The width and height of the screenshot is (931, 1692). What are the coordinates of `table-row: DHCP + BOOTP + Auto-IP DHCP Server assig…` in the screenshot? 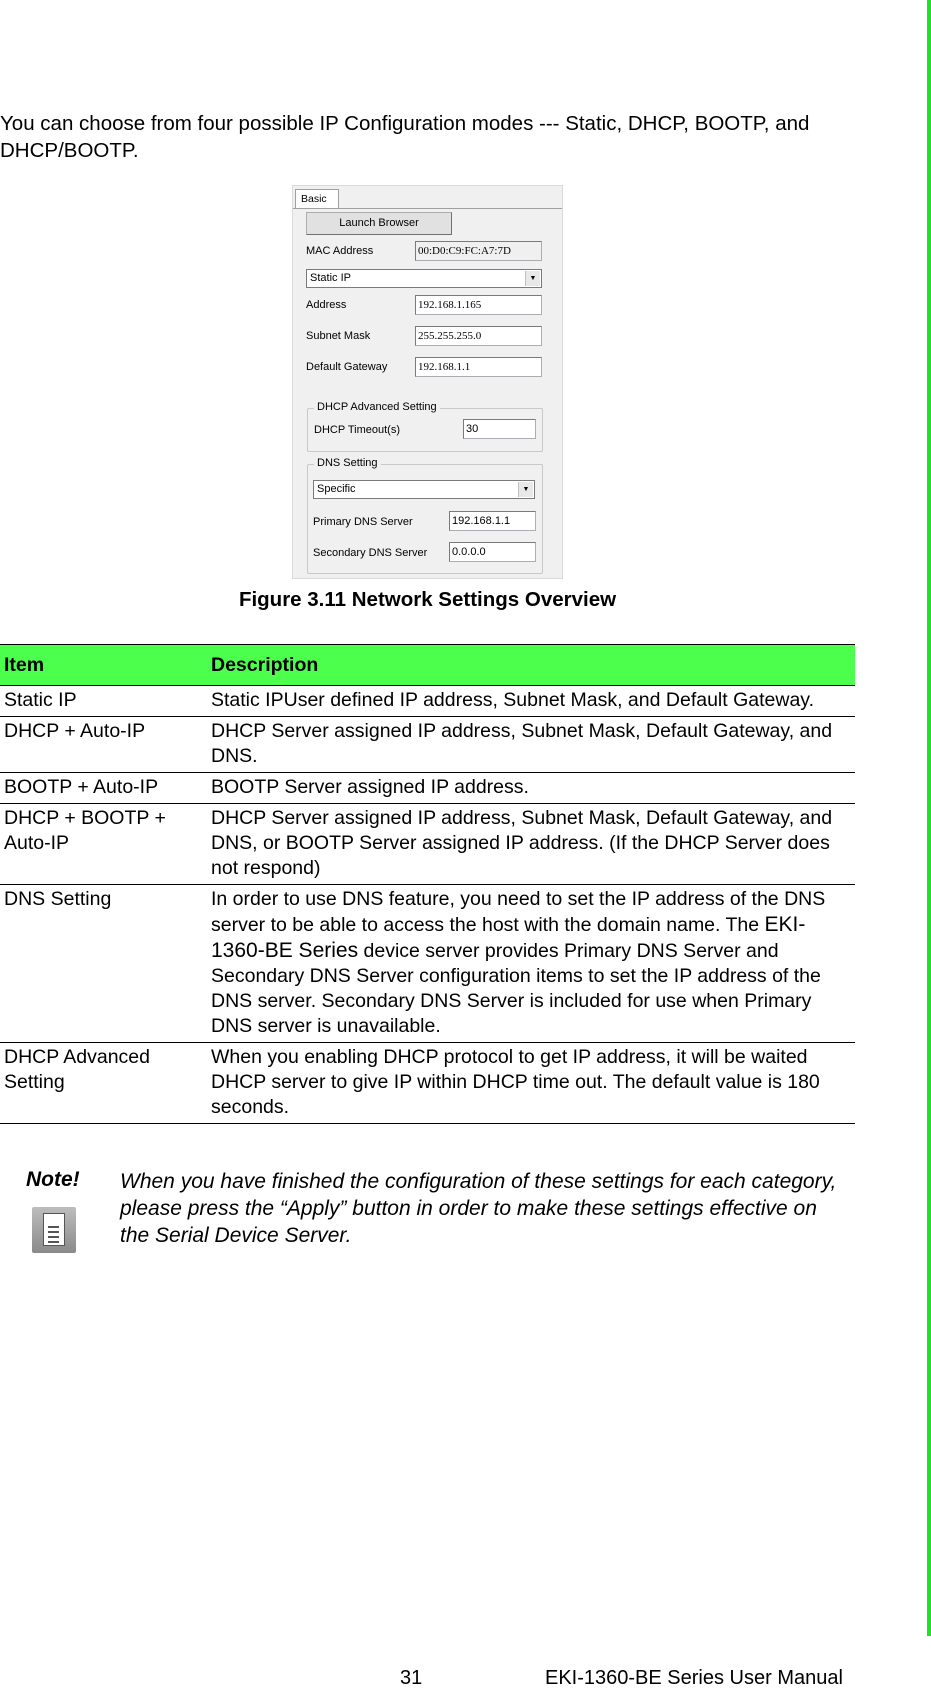 It's located at (427, 844).